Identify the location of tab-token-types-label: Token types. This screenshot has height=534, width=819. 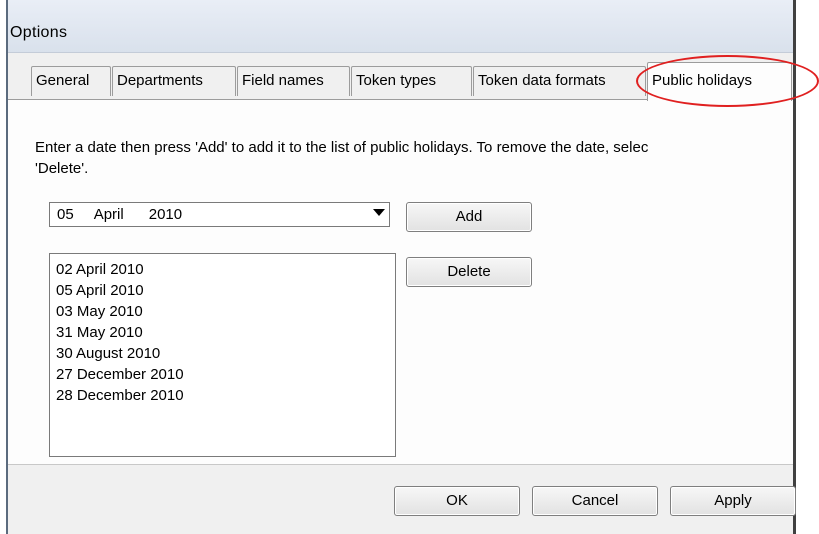
(396, 80).